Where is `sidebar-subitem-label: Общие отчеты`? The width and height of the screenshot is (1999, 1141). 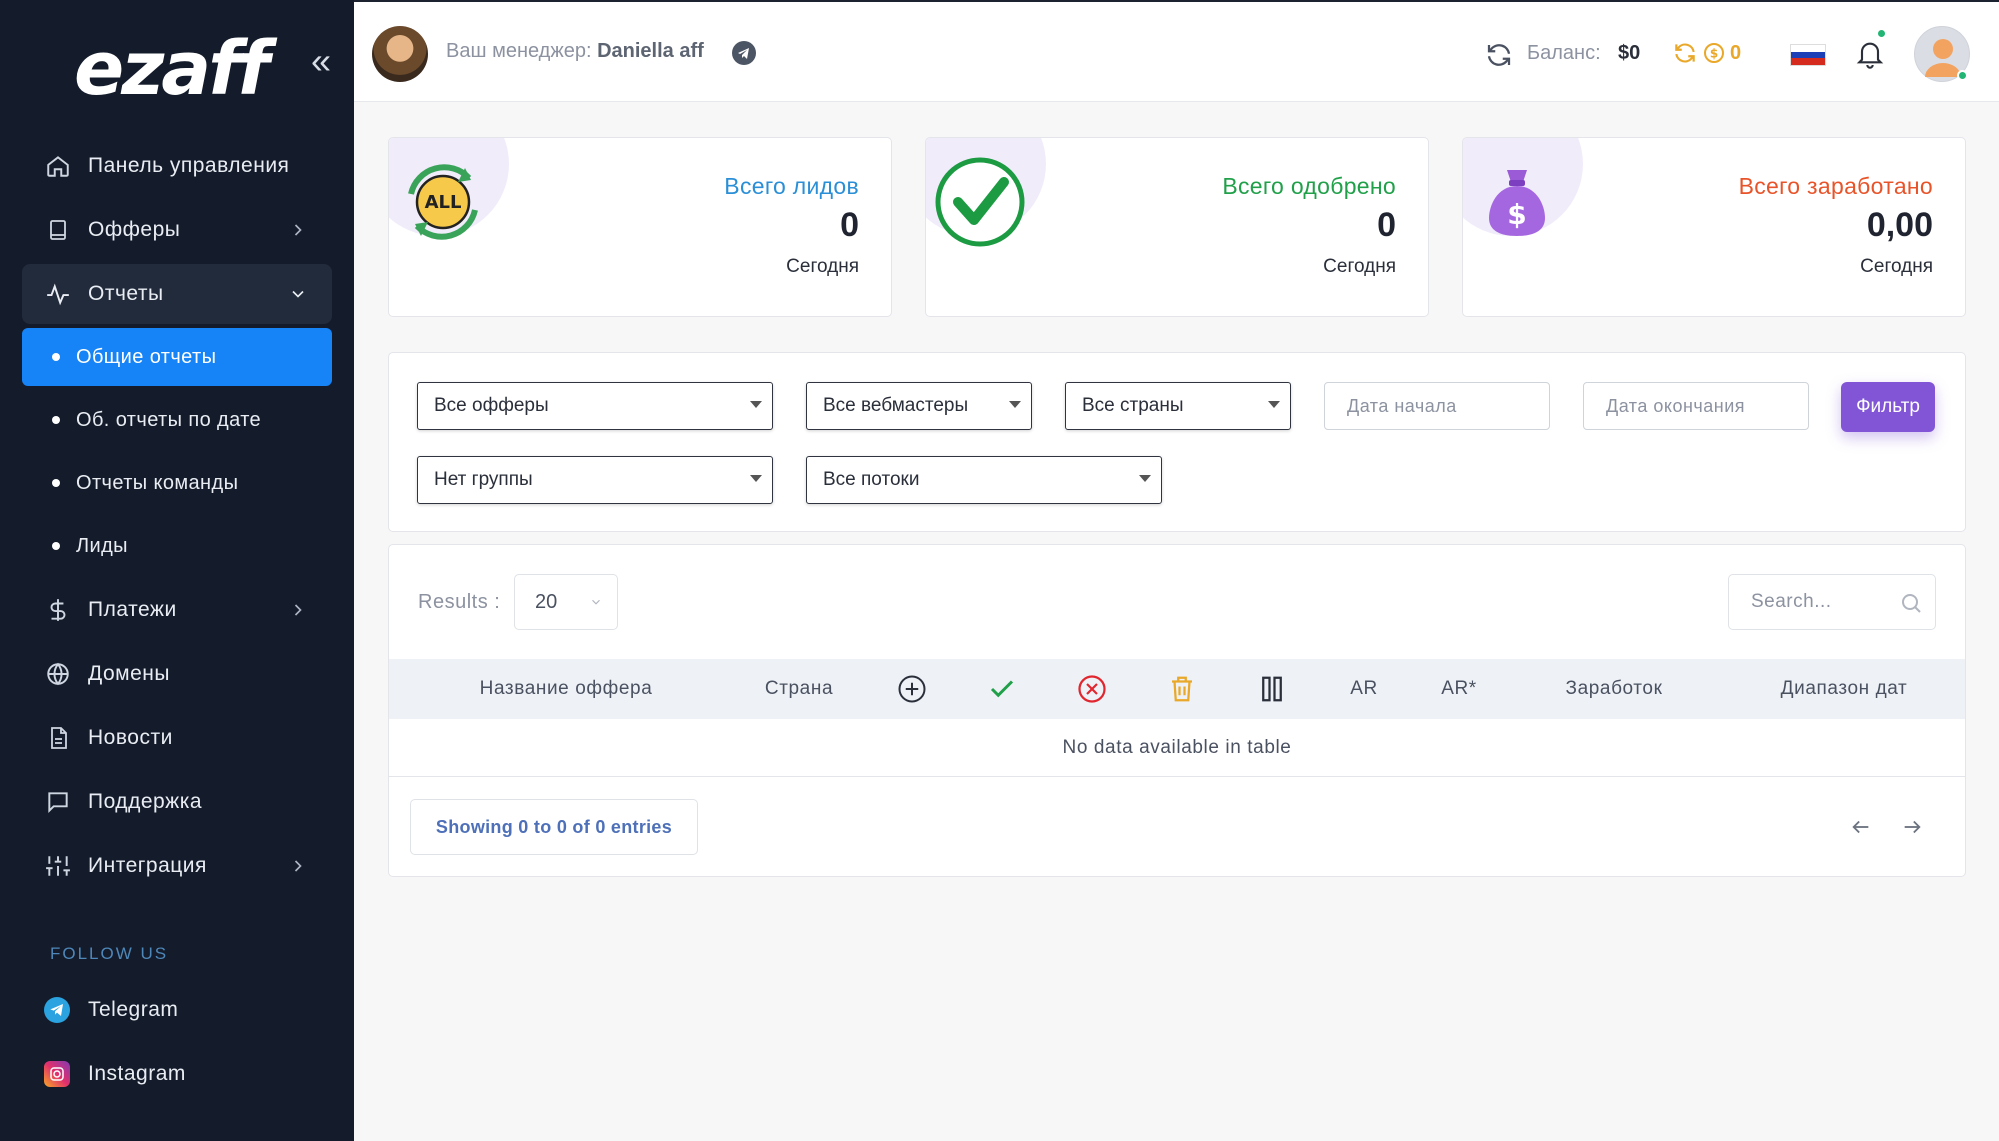
sidebar-subitem-label: Общие отчеты is located at coordinates (146, 356).